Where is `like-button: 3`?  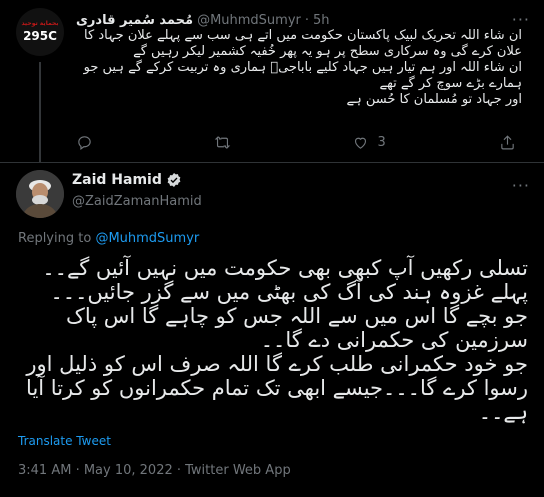
like-button: 3 is located at coordinates (369, 142).